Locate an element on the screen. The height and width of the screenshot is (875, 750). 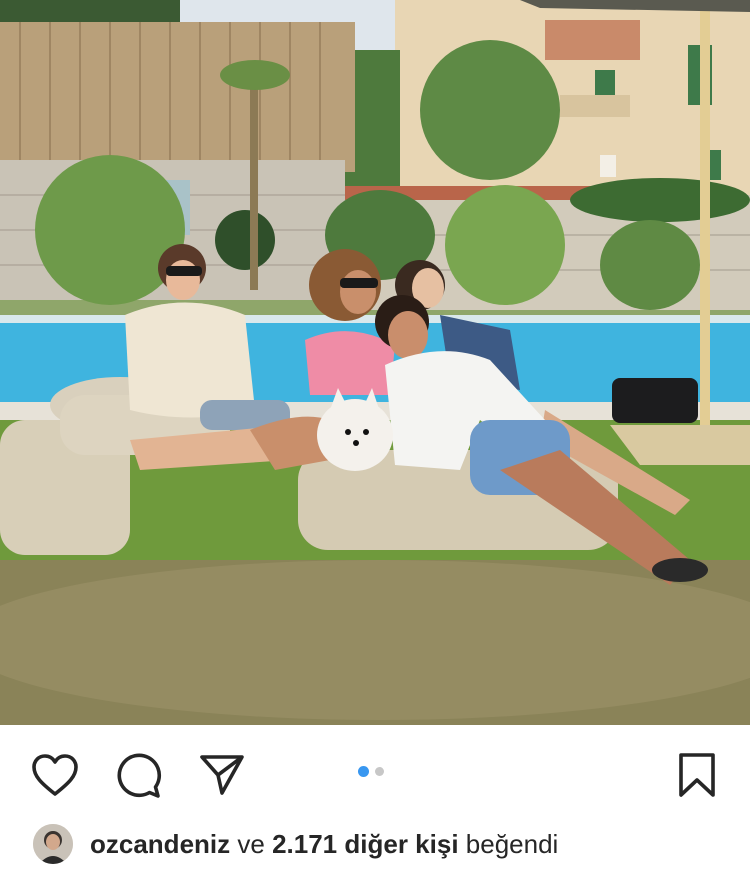
save-button is located at coordinates (697, 775).